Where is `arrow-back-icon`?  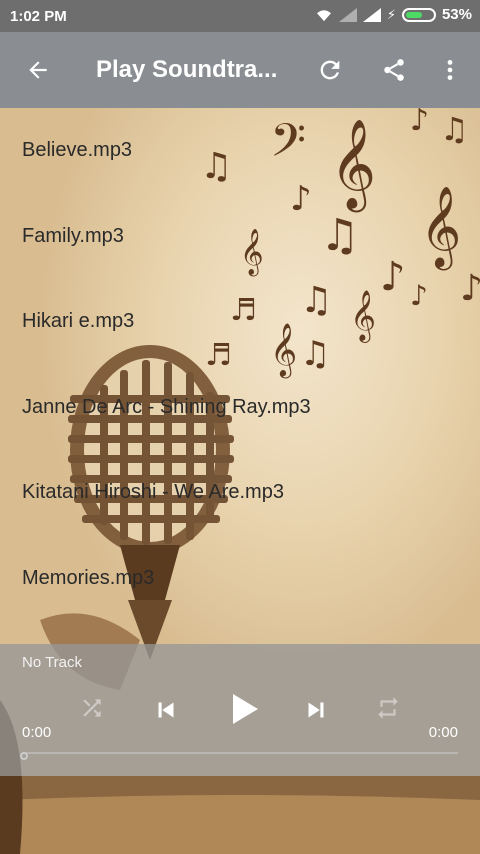
arrow-back-icon is located at coordinates (38, 70).